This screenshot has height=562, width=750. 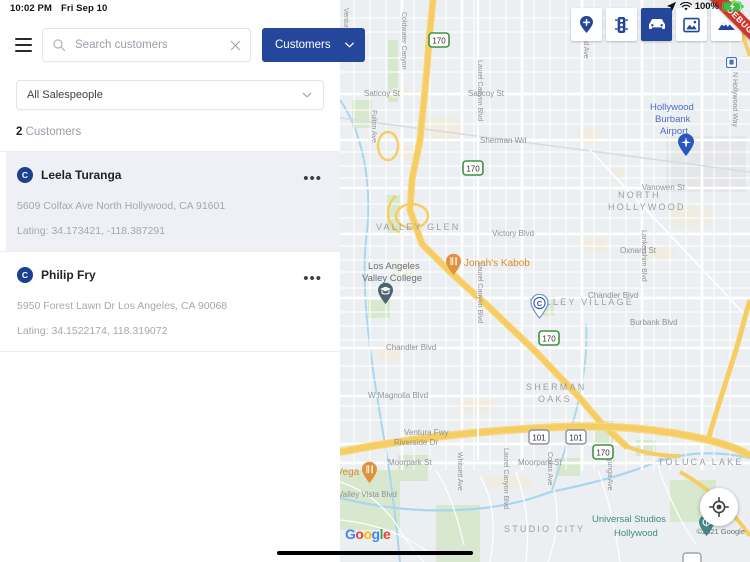 I want to click on salesperson-filter-row: All Salespeople, so click(x=170, y=89).